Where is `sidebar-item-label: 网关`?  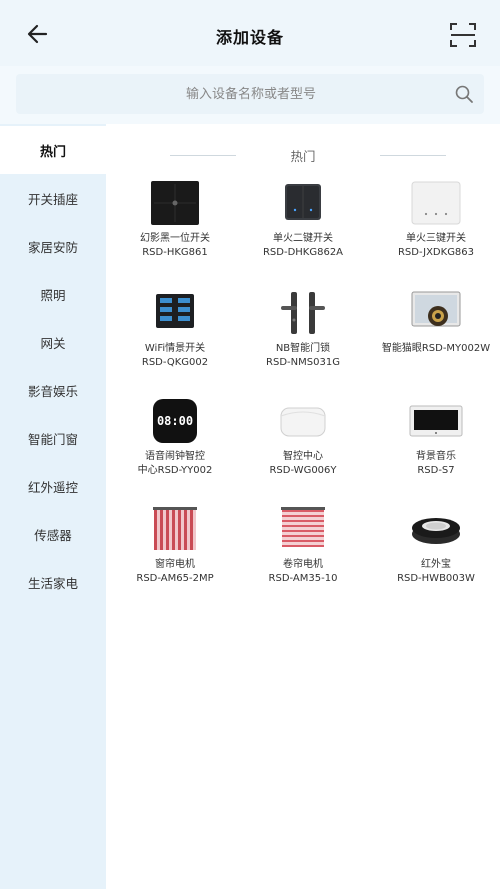
sidebar-item-label: 网关 is located at coordinates (53, 343).